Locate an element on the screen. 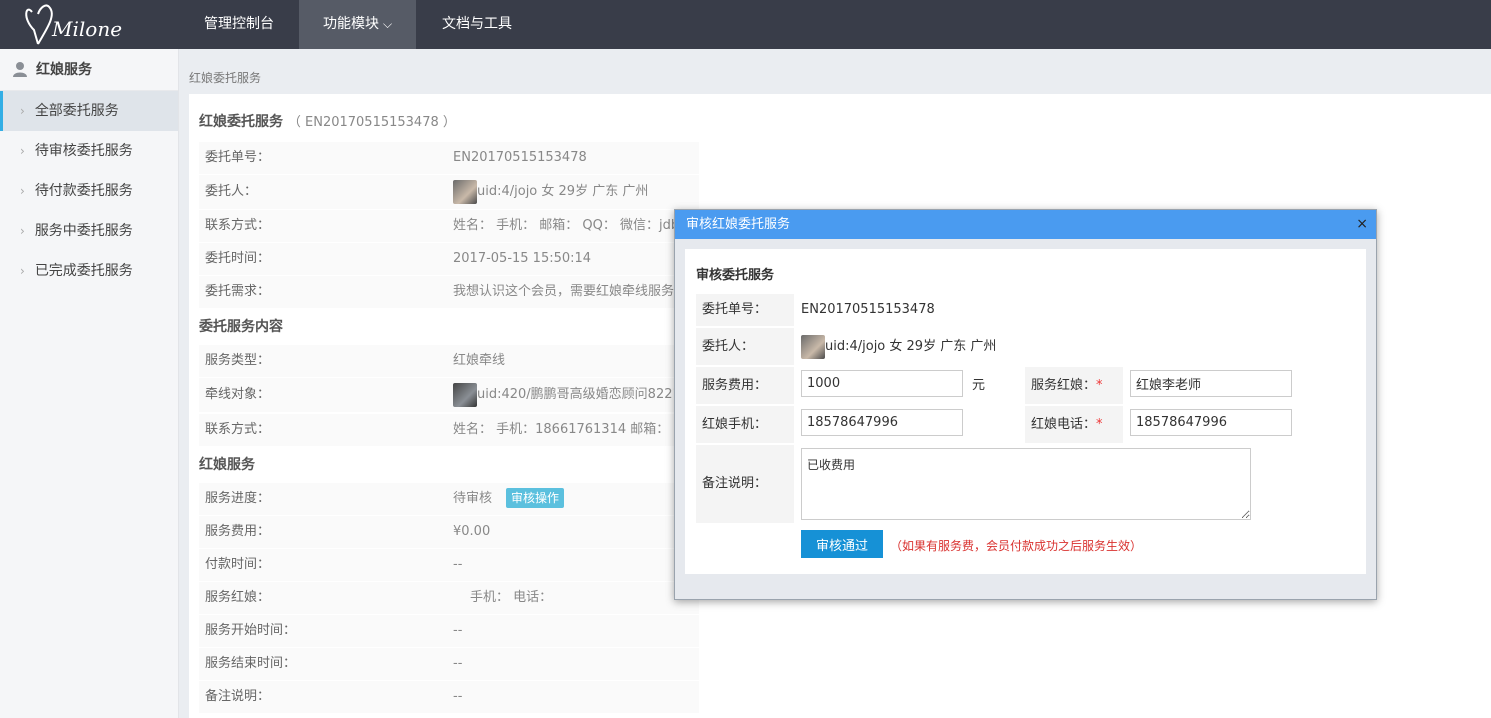 This screenshot has height=718, width=1491. section-title: 红娘服务 is located at coordinates (227, 465).